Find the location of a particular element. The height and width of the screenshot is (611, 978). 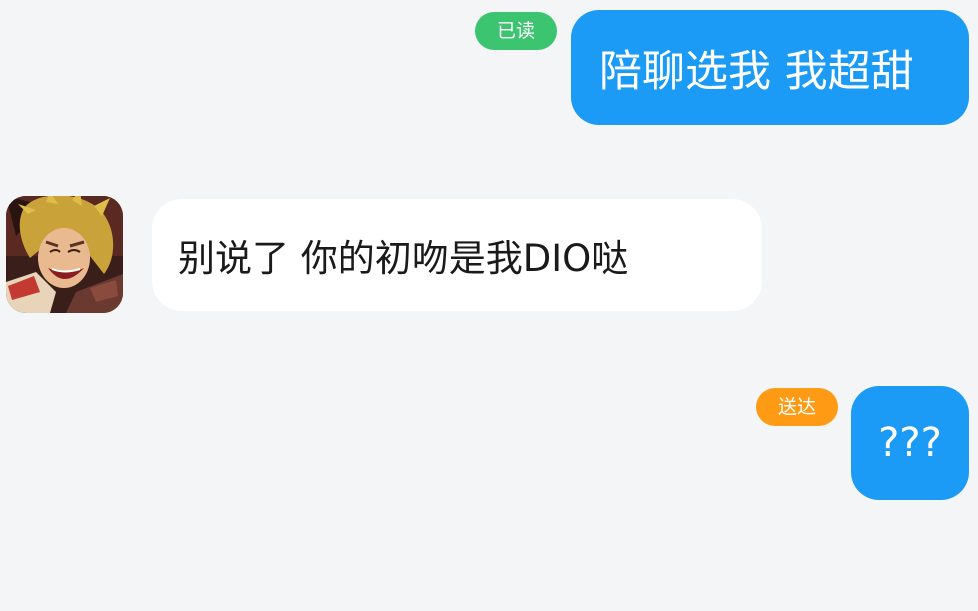

outgoing-message-bubble: 陪聊选我 我超甜 is located at coordinates (770, 67).